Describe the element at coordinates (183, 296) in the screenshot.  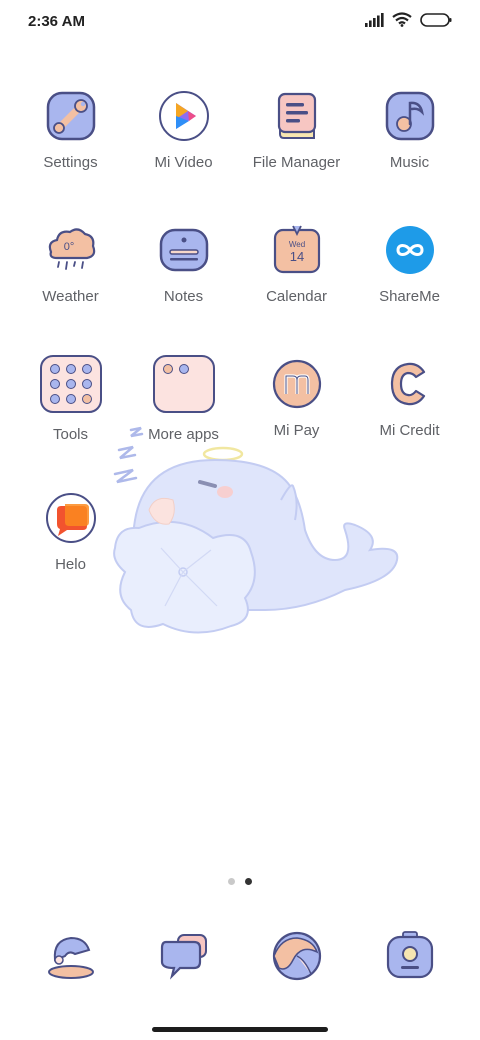
I see `app-label: Notes` at that location.